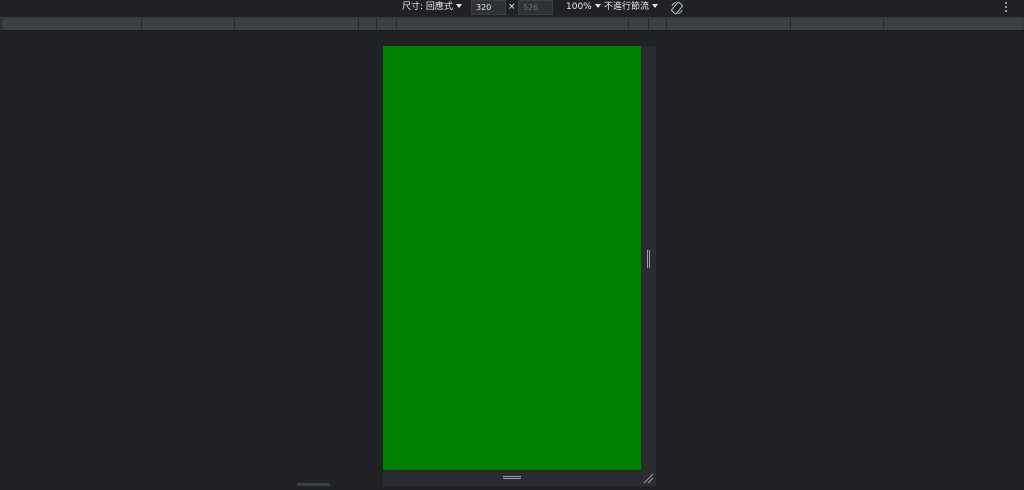 The height and width of the screenshot is (490, 1024). I want to click on throttle-label: 不進行節流, so click(627, 7).